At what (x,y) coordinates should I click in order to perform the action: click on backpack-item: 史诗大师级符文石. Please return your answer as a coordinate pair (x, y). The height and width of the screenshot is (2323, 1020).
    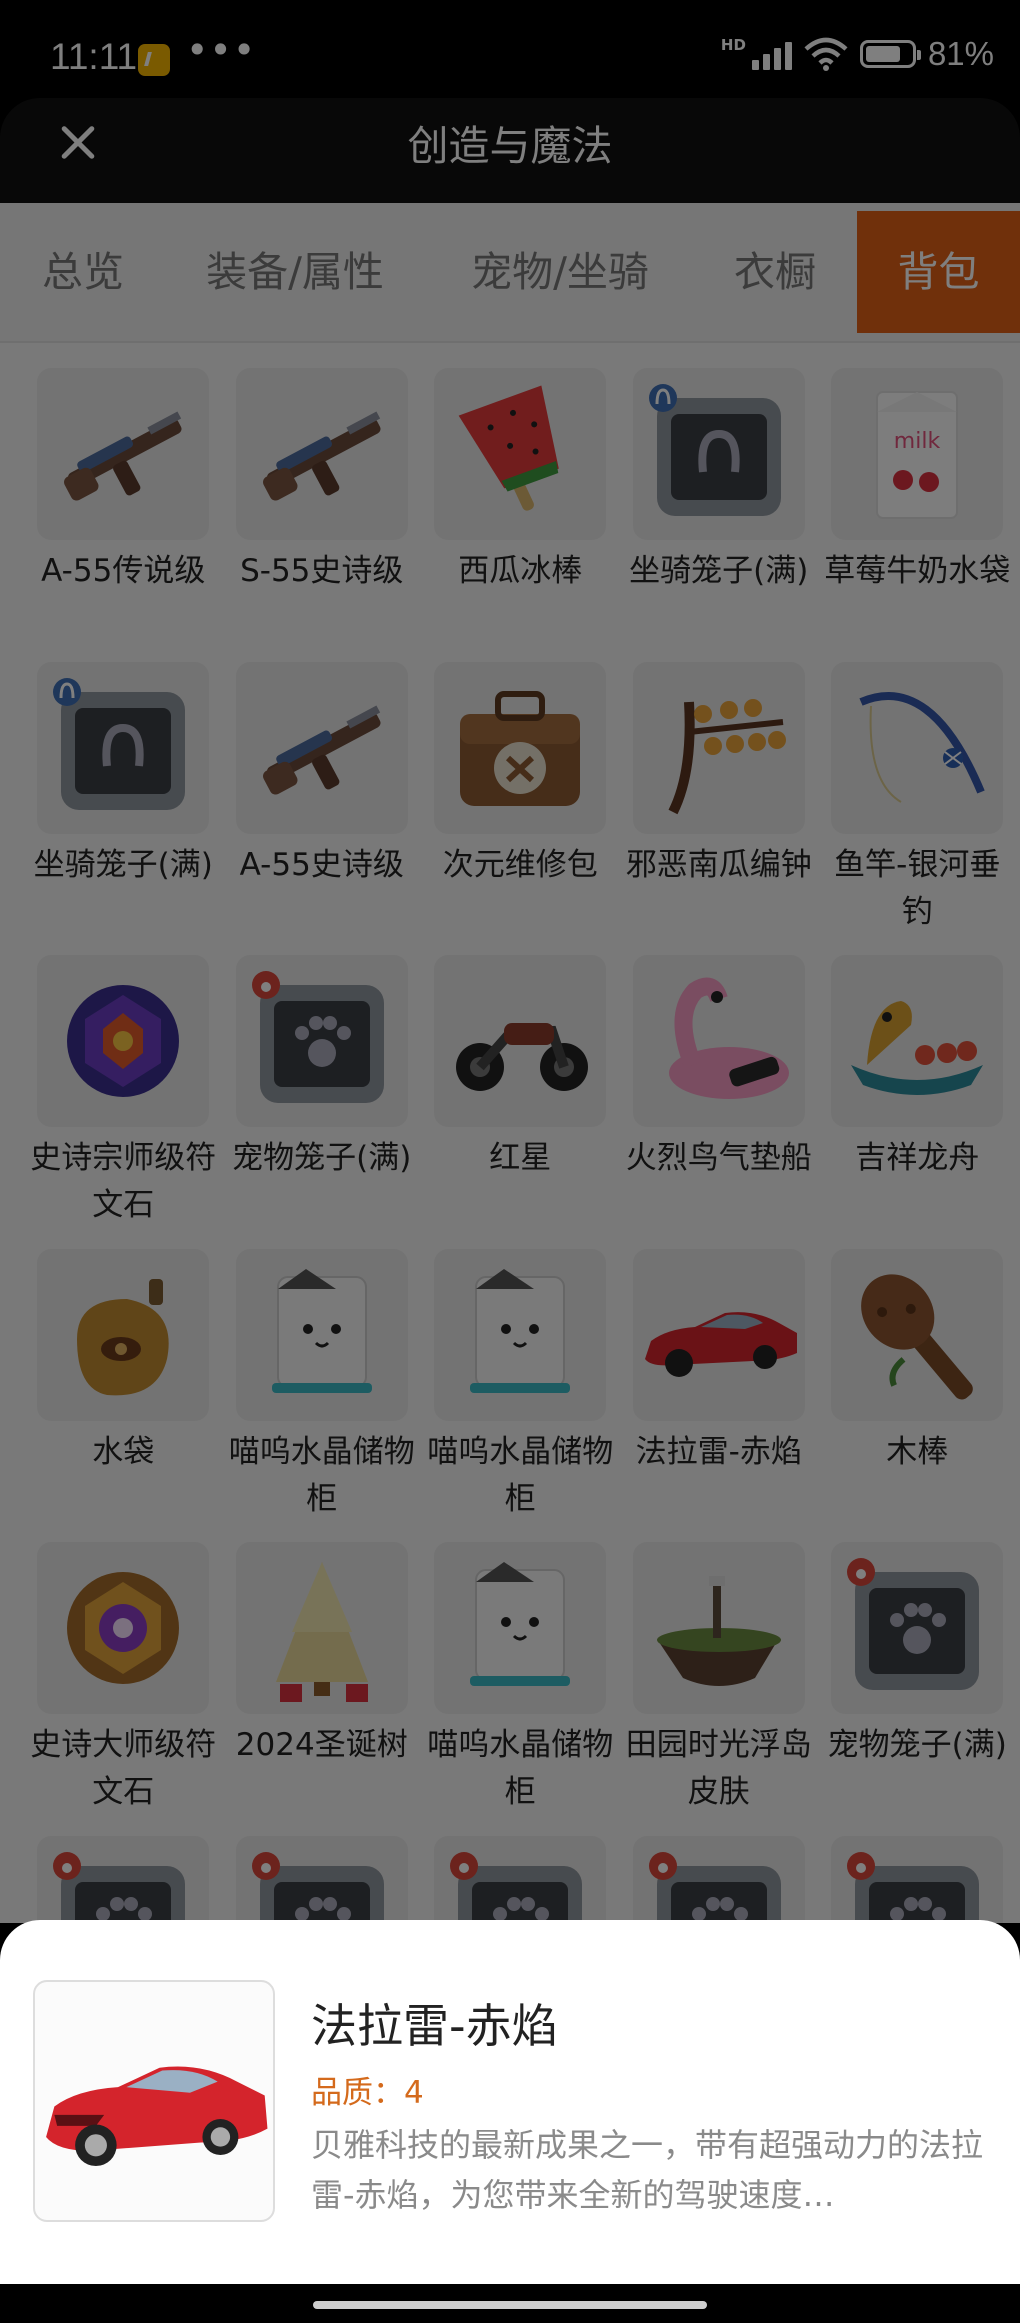
    Looking at the image, I should click on (123, 1689).